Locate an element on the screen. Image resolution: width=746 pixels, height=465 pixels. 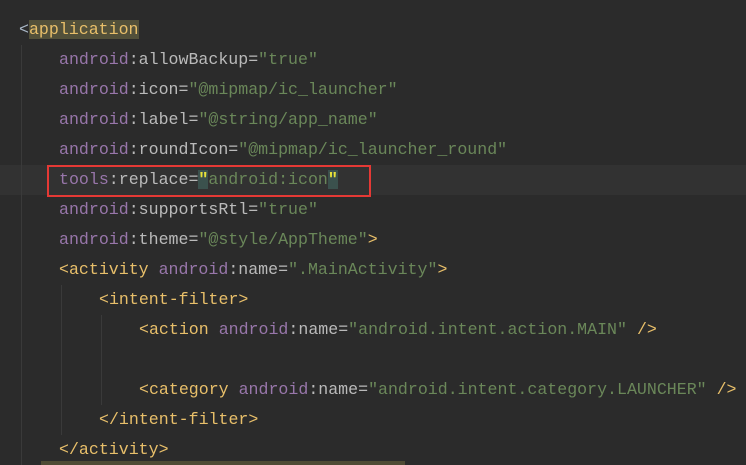
code-token: :theme= is located at coordinates (163, 239).